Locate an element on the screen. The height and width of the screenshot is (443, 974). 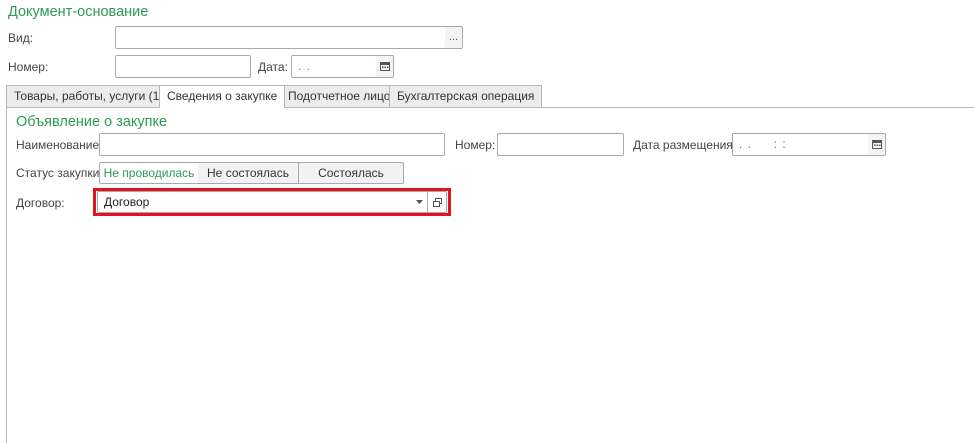
status-label: Статус закупки: is located at coordinates (59, 173).